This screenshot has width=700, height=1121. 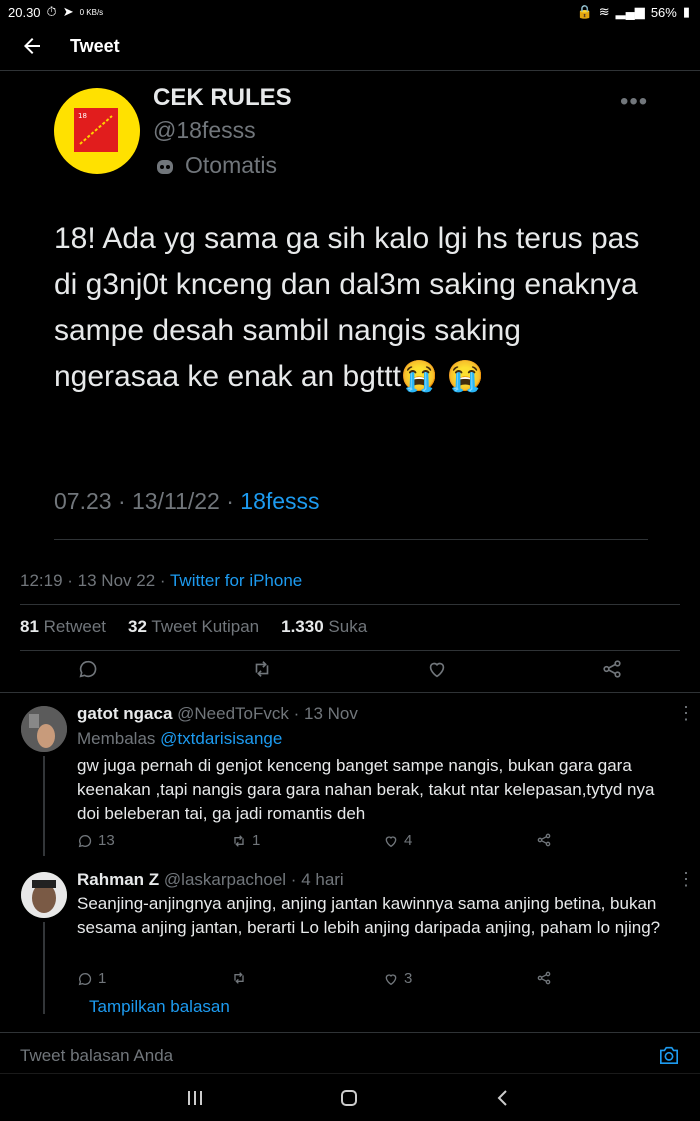 I want to click on reply-time: 4 hari, so click(x=322, y=879).